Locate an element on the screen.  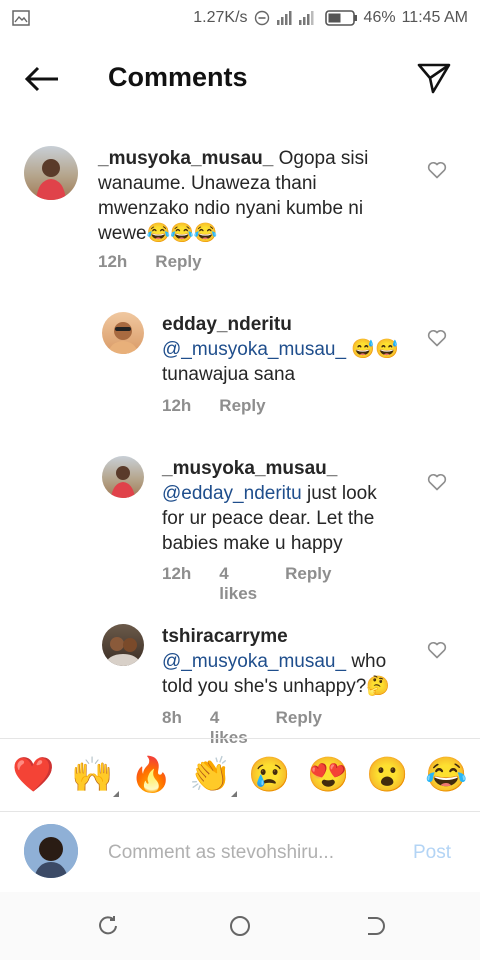
system-nav-bar is located at coordinates (240, 926).